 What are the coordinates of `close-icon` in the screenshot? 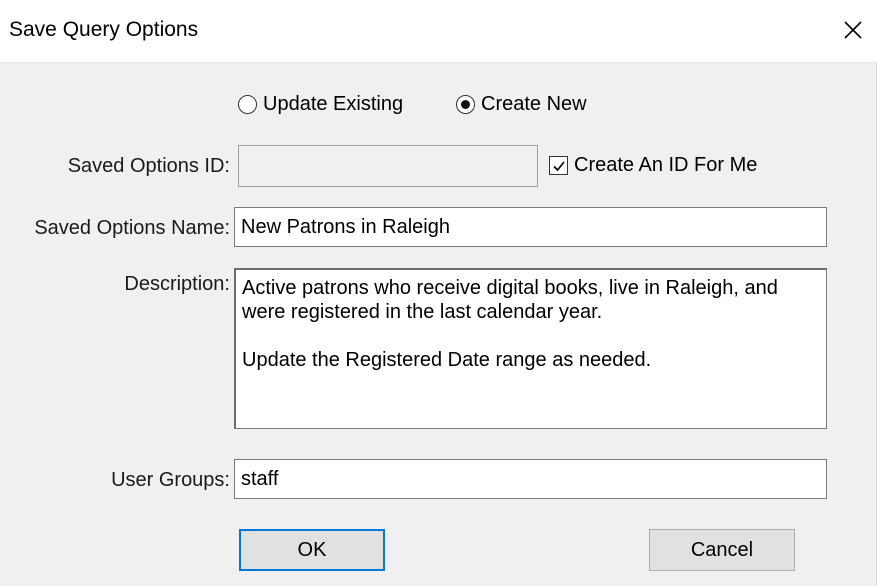 It's located at (853, 30).